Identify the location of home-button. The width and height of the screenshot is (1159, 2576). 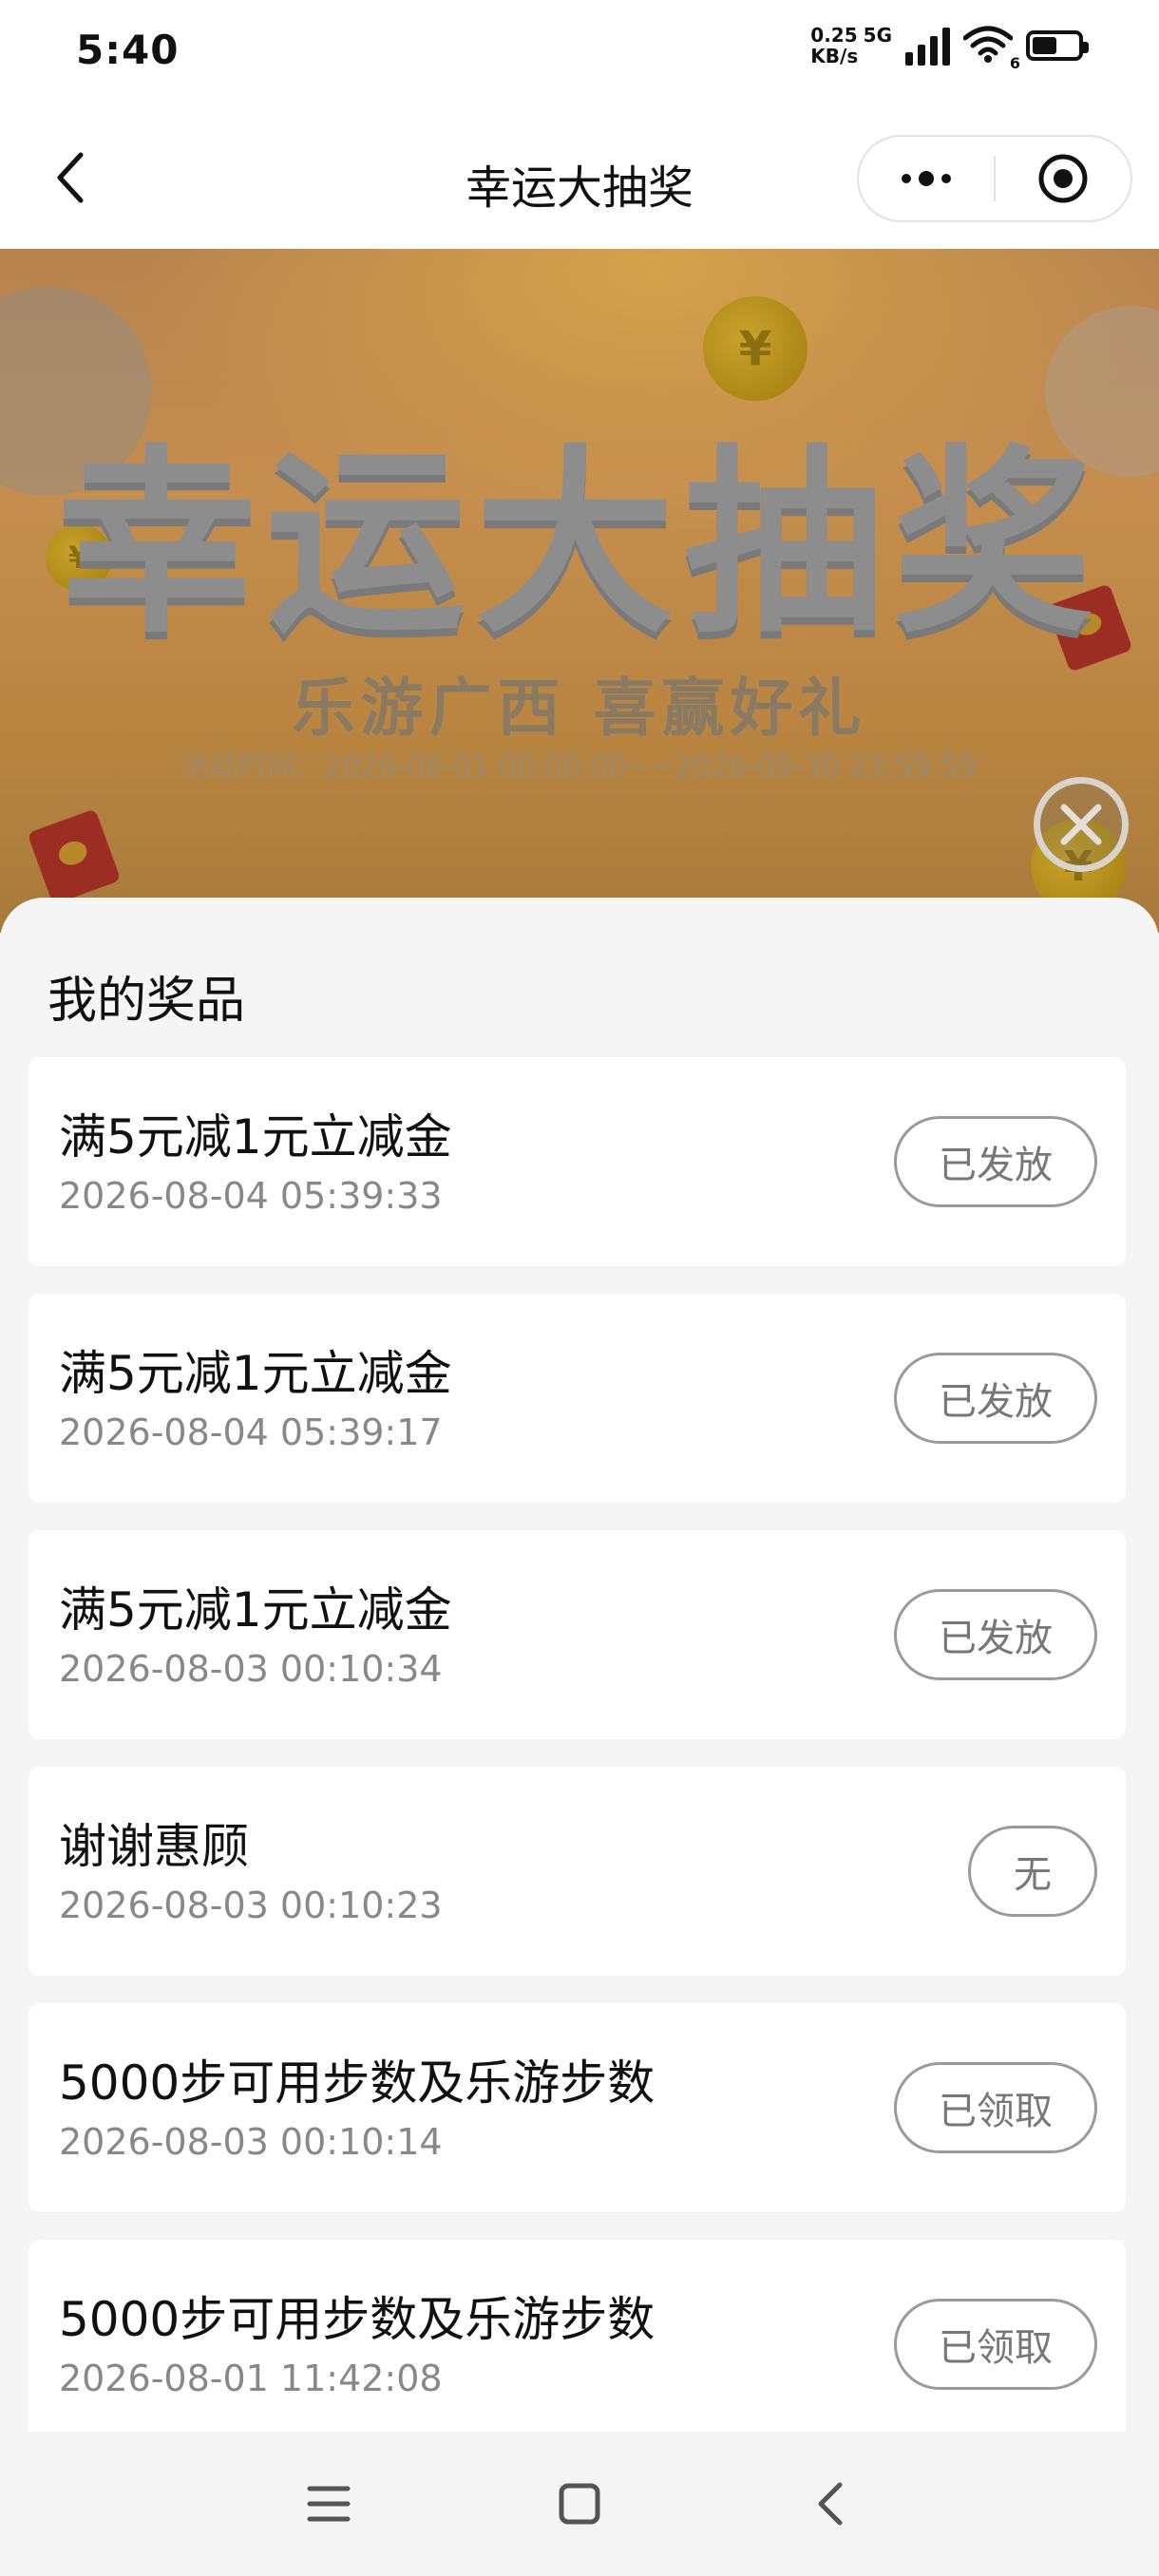
(579, 2503).